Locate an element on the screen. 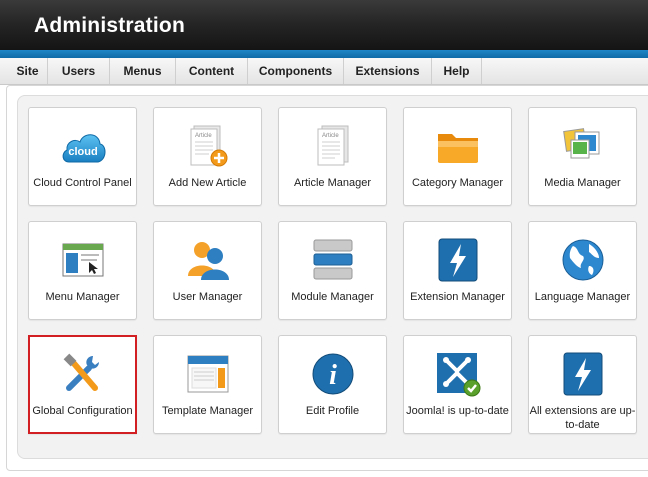  category-manager-tile: Category Manager is located at coordinates (457, 156).